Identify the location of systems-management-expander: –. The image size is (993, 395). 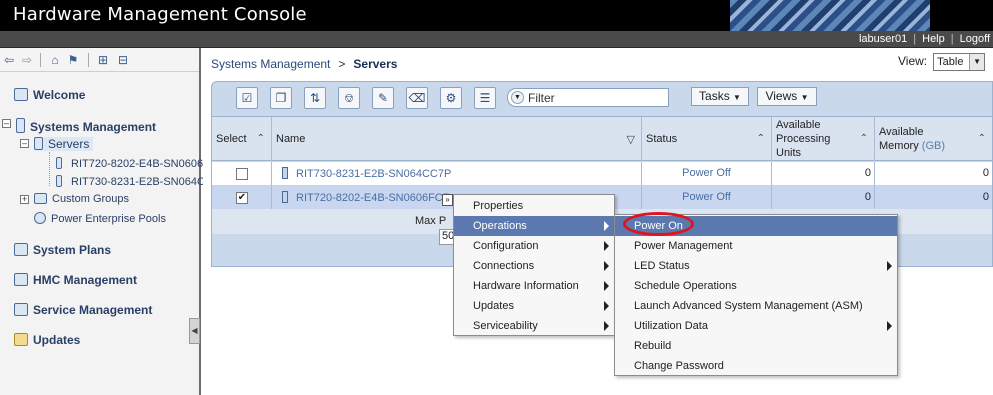
(6, 123).